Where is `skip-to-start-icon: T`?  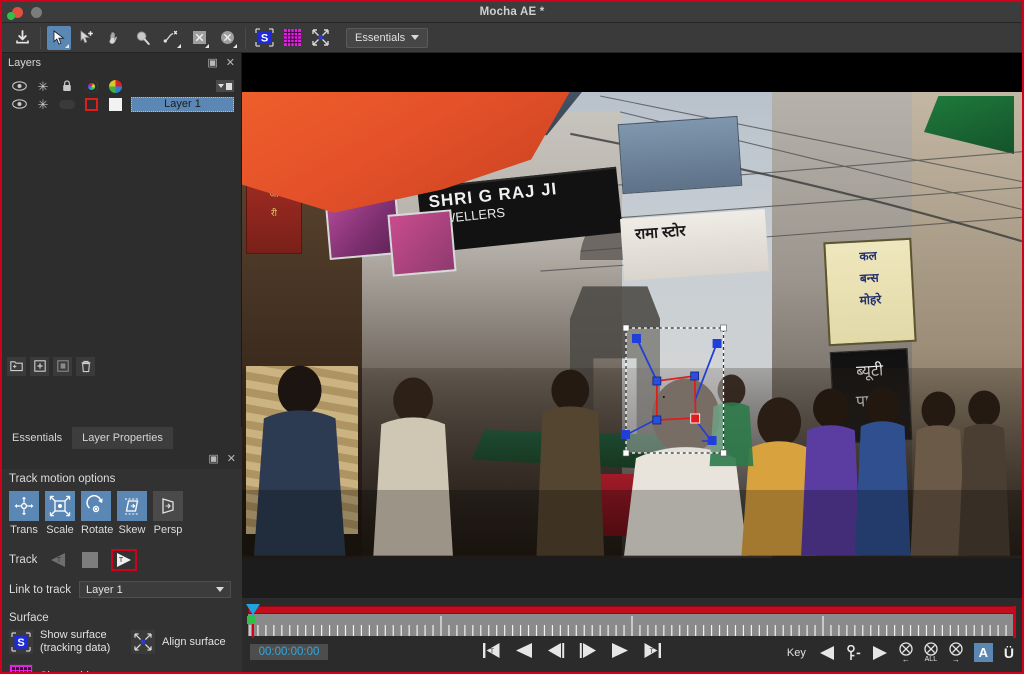 skip-to-start-icon: T is located at coordinates (491, 650).